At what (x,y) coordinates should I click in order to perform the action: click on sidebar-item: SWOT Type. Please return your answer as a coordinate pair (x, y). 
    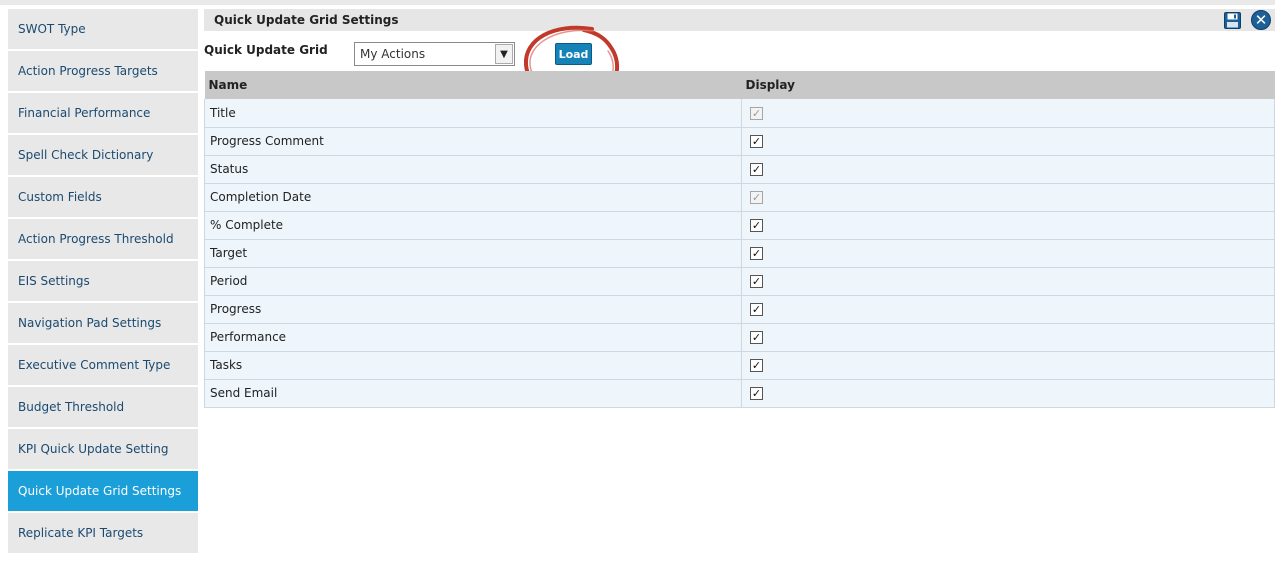
    Looking at the image, I should click on (103, 29).